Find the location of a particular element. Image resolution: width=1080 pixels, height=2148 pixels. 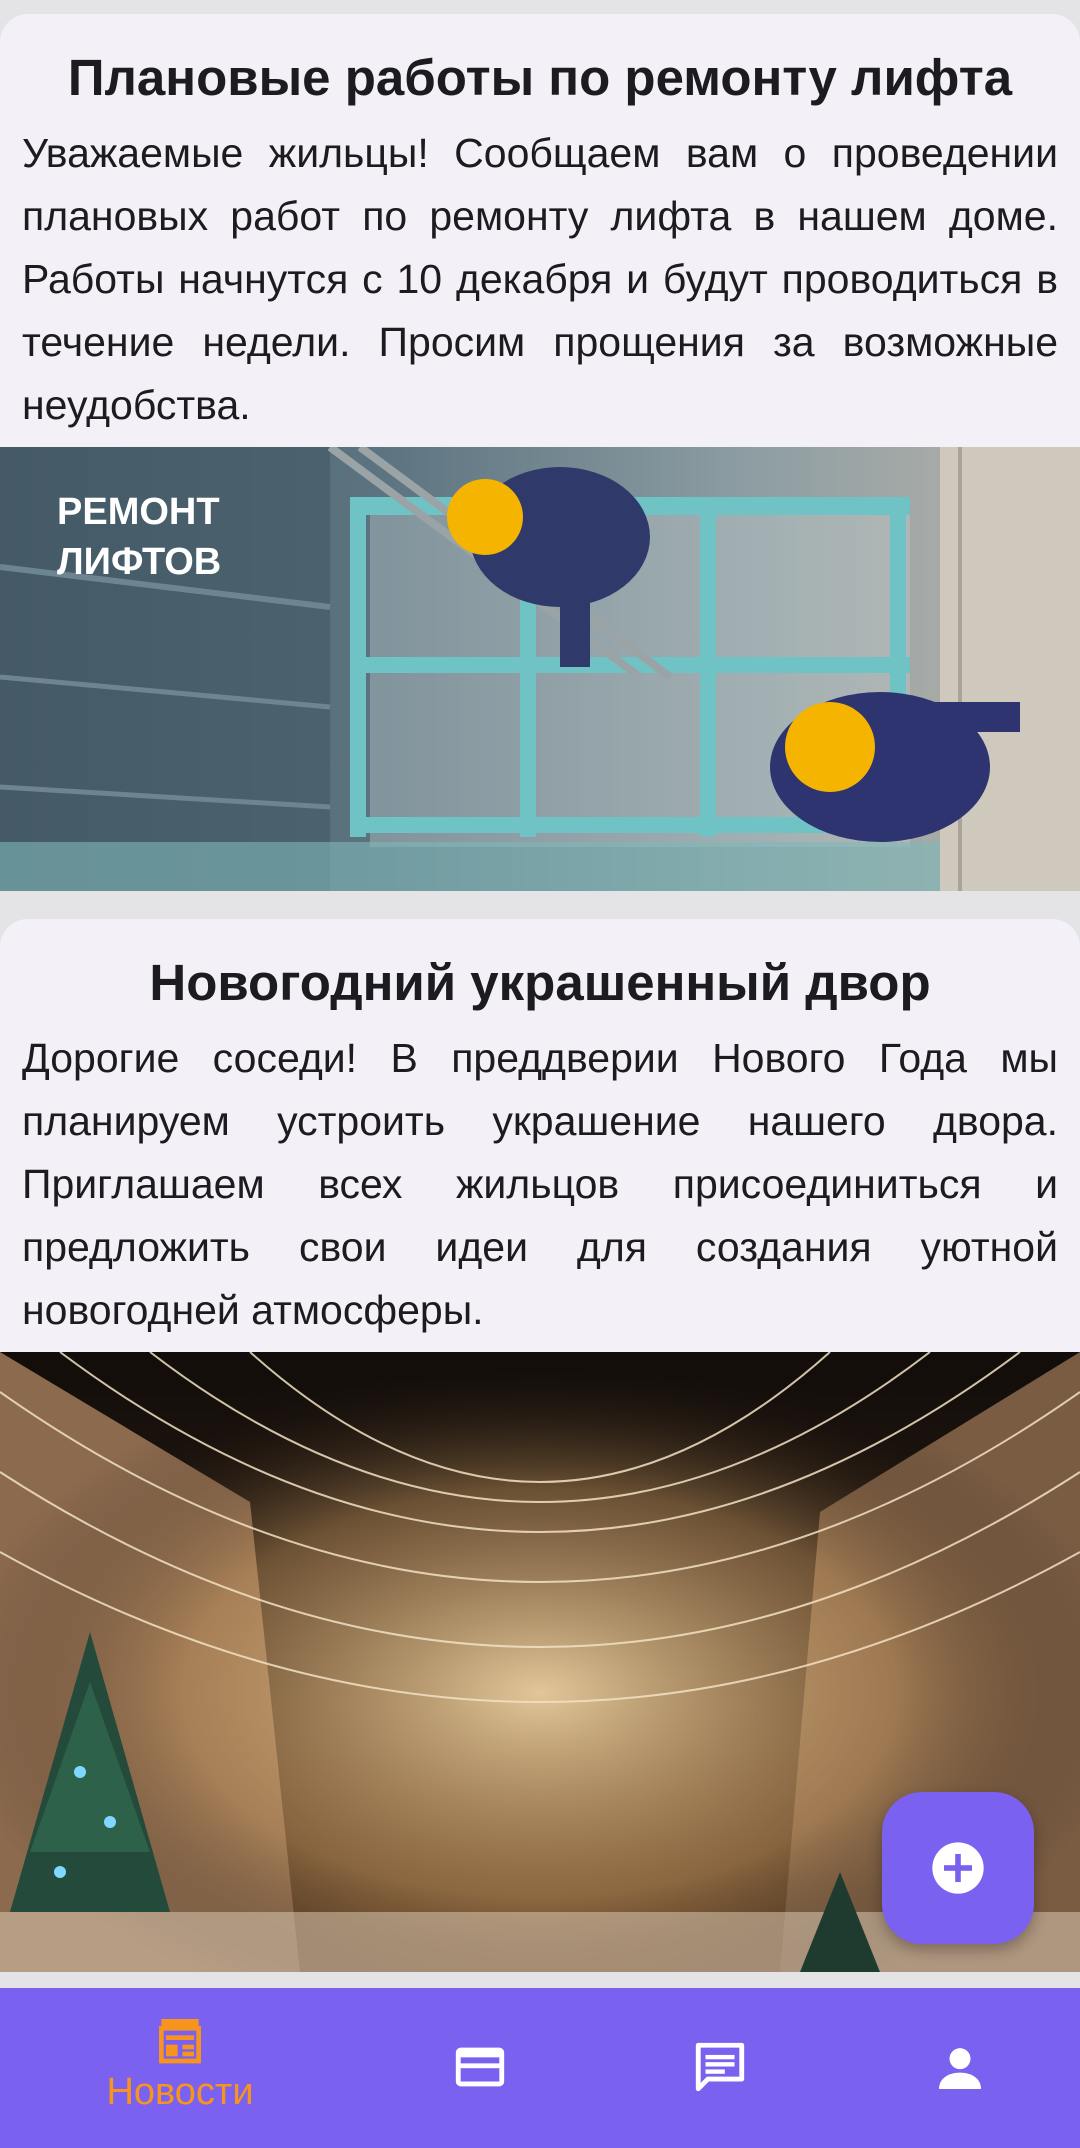

nav-item-profile is located at coordinates (960, 2068).